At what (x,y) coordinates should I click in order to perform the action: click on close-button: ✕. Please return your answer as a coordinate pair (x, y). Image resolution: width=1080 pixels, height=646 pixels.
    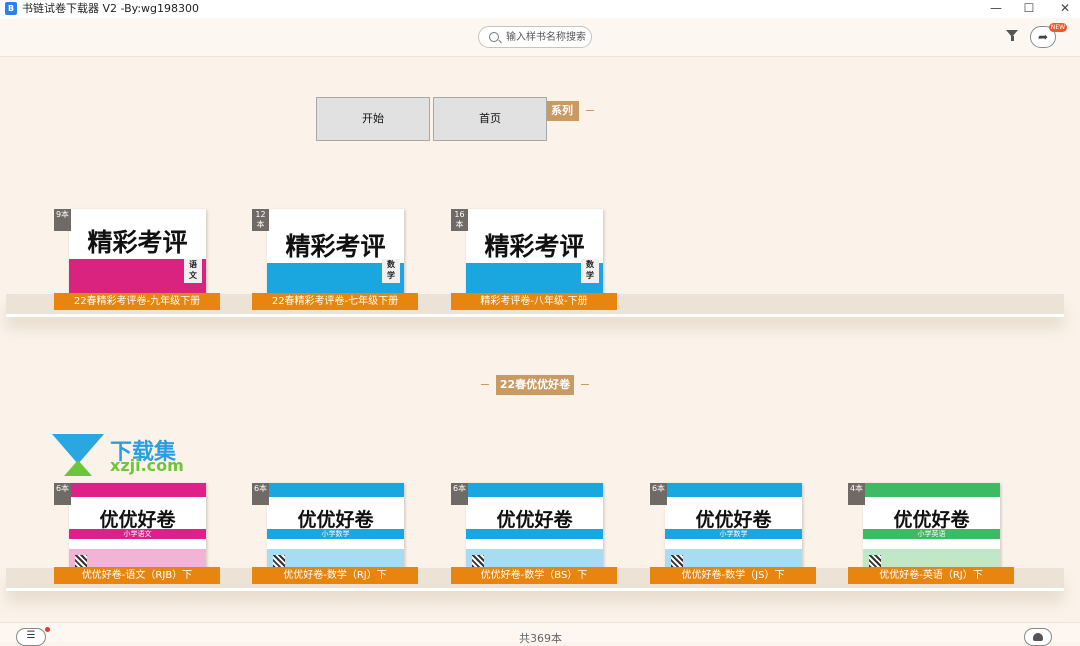
    Looking at the image, I should click on (1064, 9).